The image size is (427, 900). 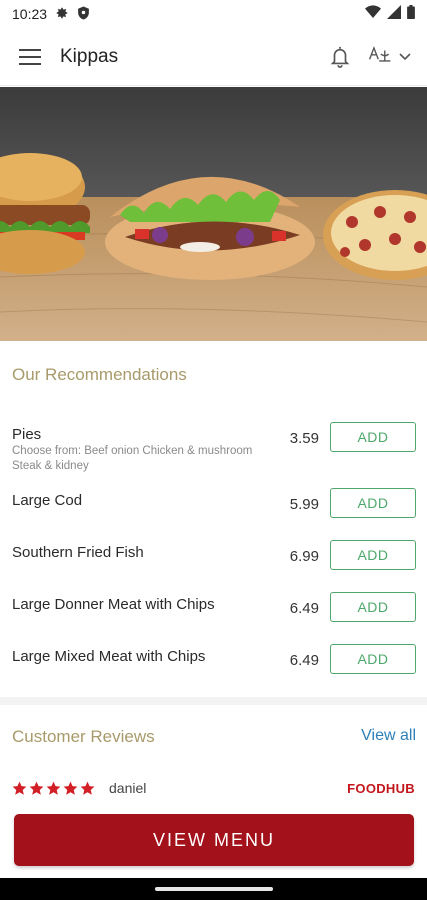 I want to click on language-selector, so click(x=389, y=56).